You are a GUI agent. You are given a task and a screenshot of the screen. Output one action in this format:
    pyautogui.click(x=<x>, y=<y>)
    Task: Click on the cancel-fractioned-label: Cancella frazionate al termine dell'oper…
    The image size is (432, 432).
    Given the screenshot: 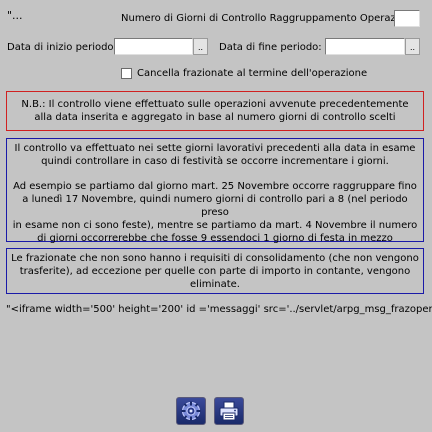 What is the action you would take?
    pyautogui.click(x=252, y=73)
    